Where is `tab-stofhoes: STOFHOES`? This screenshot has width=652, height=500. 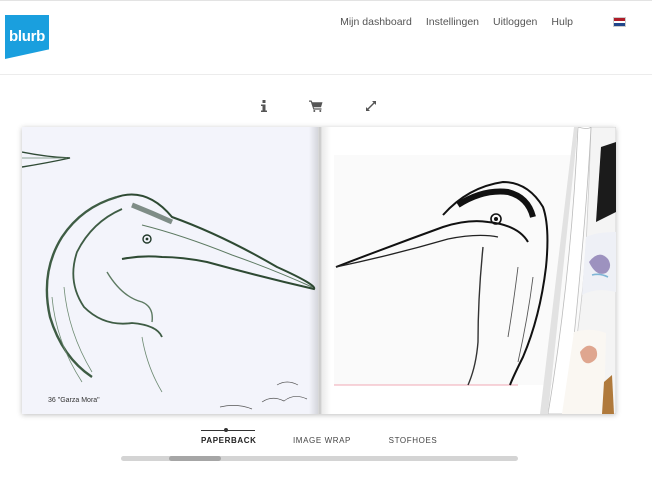
tab-stofhoes: STOFHOES is located at coordinates (413, 440).